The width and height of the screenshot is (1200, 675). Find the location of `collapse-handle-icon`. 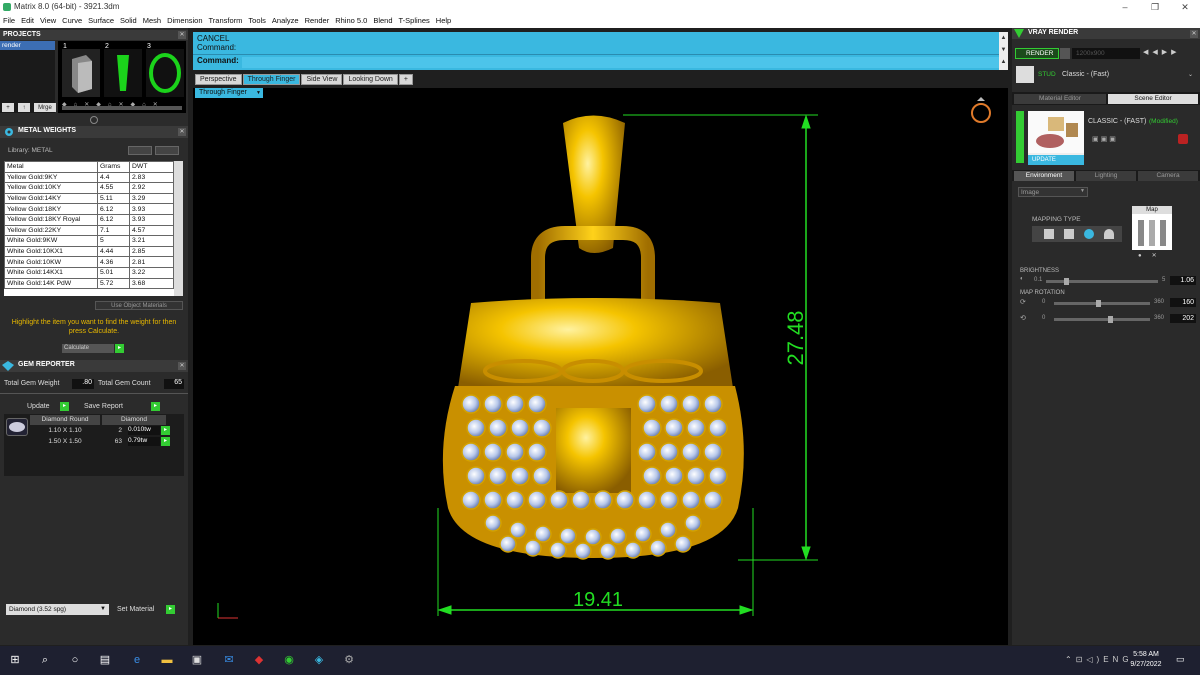

collapse-handle-icon is located at coordinates (94, 120).